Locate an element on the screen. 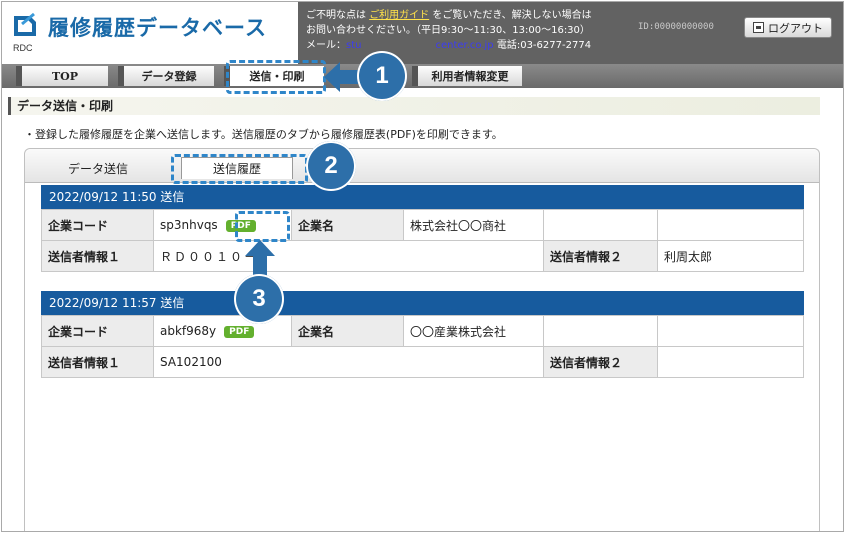  main-nav: TOP データ登録 送信・印刷 利用者情報変更 is located at coordinates (422, 76).